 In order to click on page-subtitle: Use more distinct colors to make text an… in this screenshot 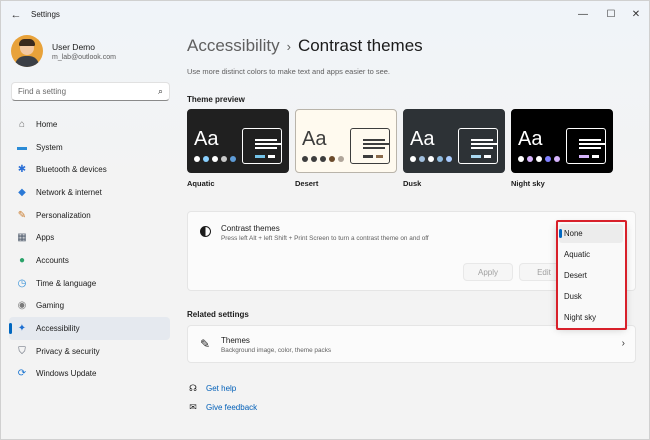, I will do `click(289, 71)`.